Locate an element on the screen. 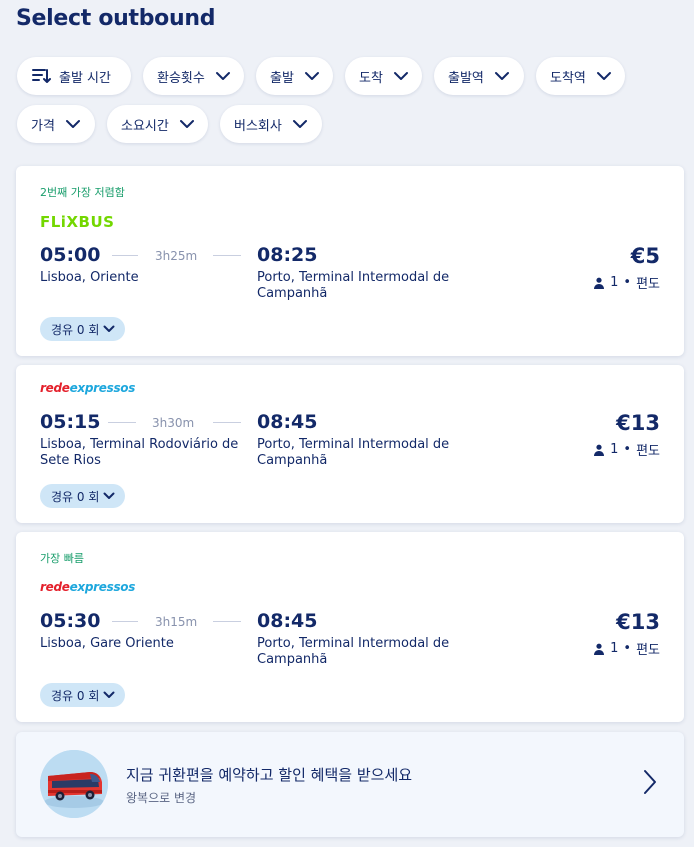 The image size is (694, 847). filter-departure-time-sort: 출발 시간 is located at coordinates (74, 76).